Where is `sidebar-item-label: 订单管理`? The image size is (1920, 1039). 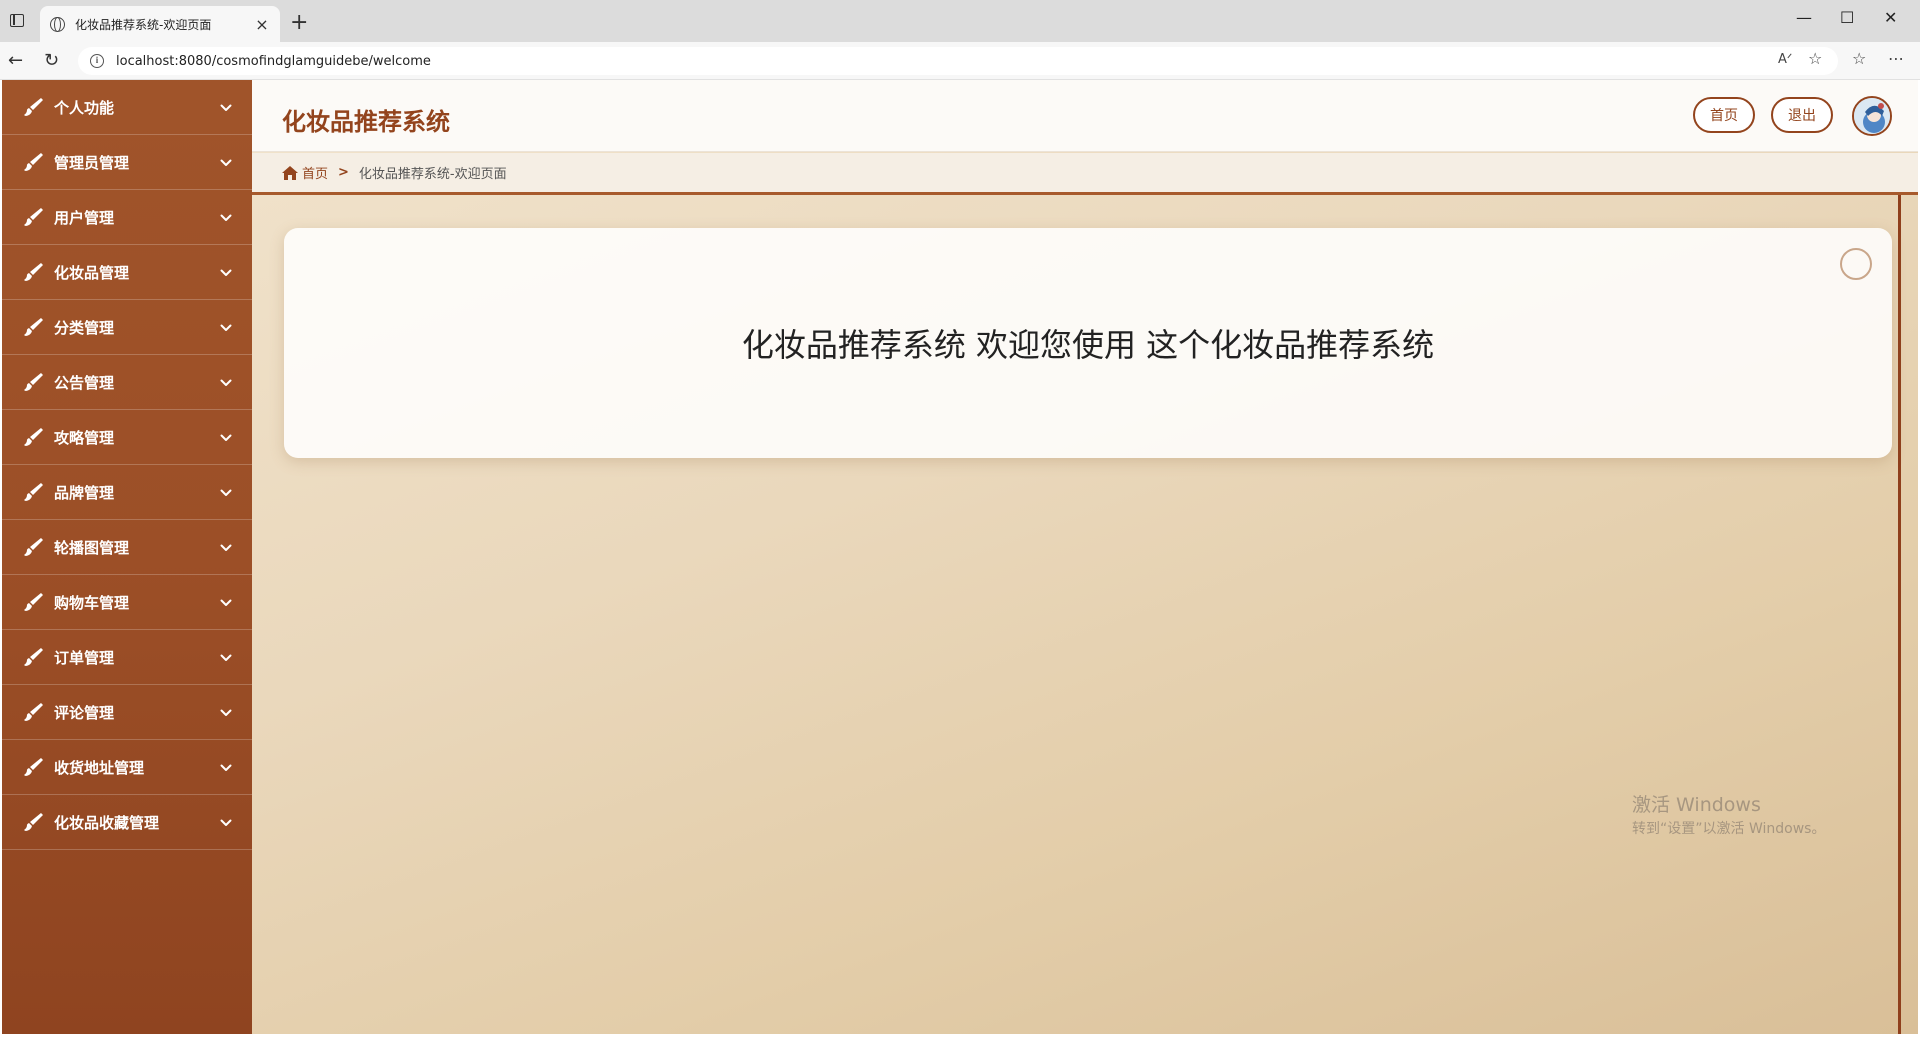 sidebar-item-label: 订单管理 is located at coordinates (84, 657).